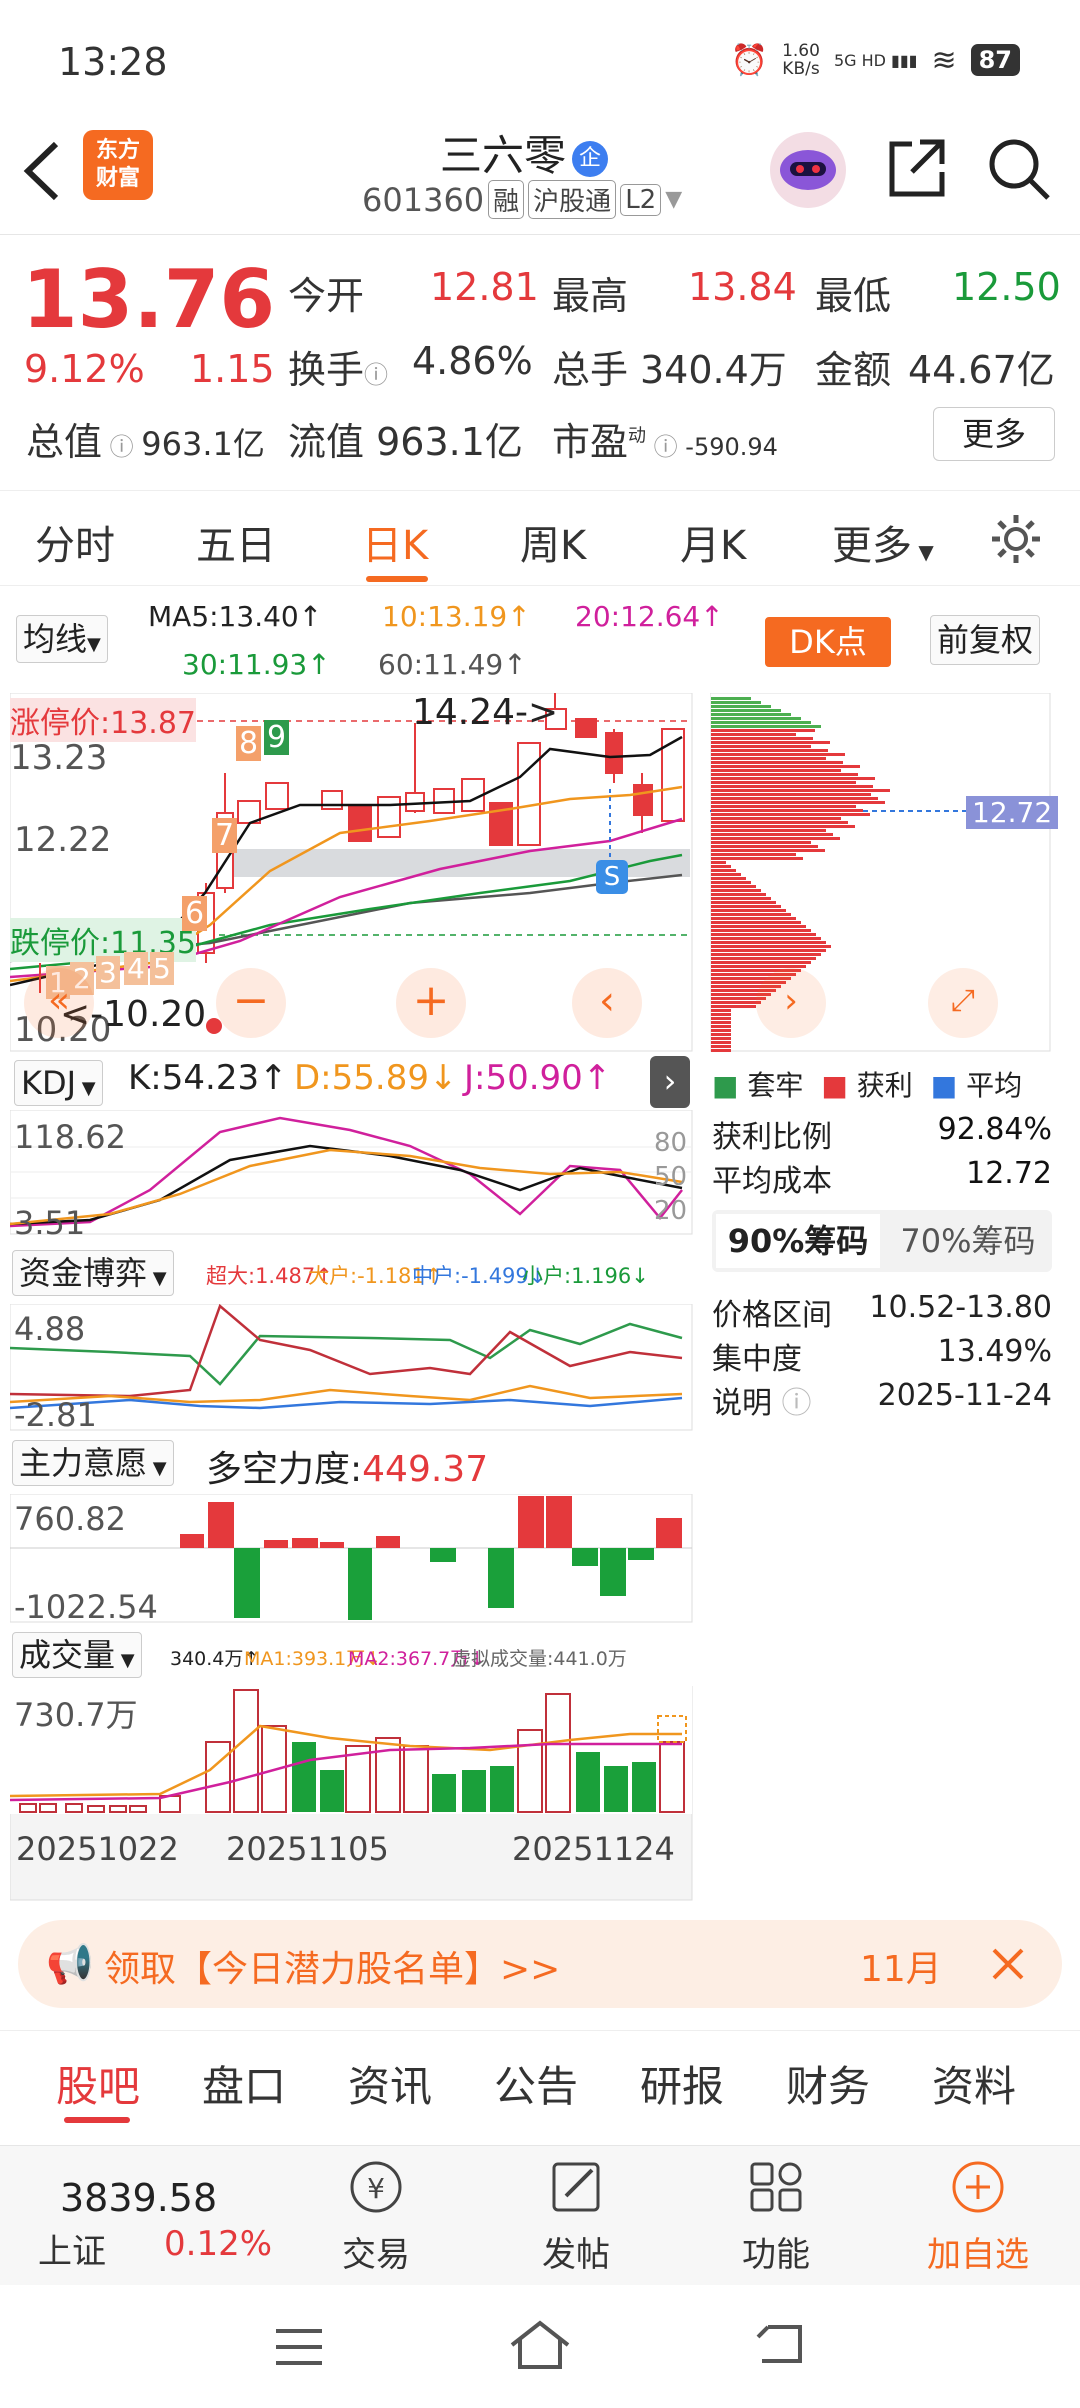 The image size is (1080, 2408). What do you see at coordinates (882, 1355) in the screenshot?
I see `concentration-row: 集中度 13.49%` at bounding box center [882, 1355].